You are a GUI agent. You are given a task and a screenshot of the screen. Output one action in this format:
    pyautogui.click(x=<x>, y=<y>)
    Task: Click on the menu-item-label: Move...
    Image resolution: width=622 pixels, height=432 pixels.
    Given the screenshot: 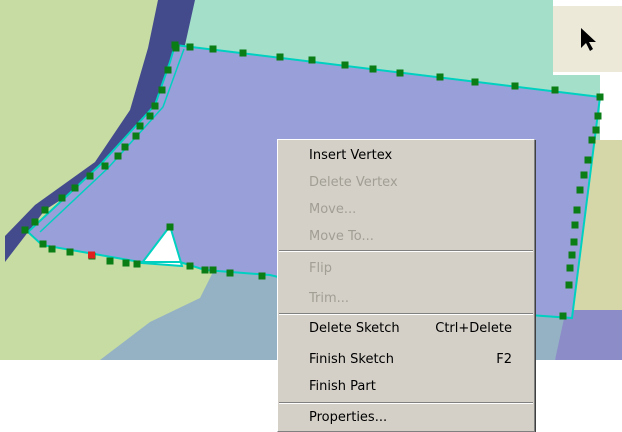 What is the action you would take?
    pyautogui.click(x=333, y=209)
    